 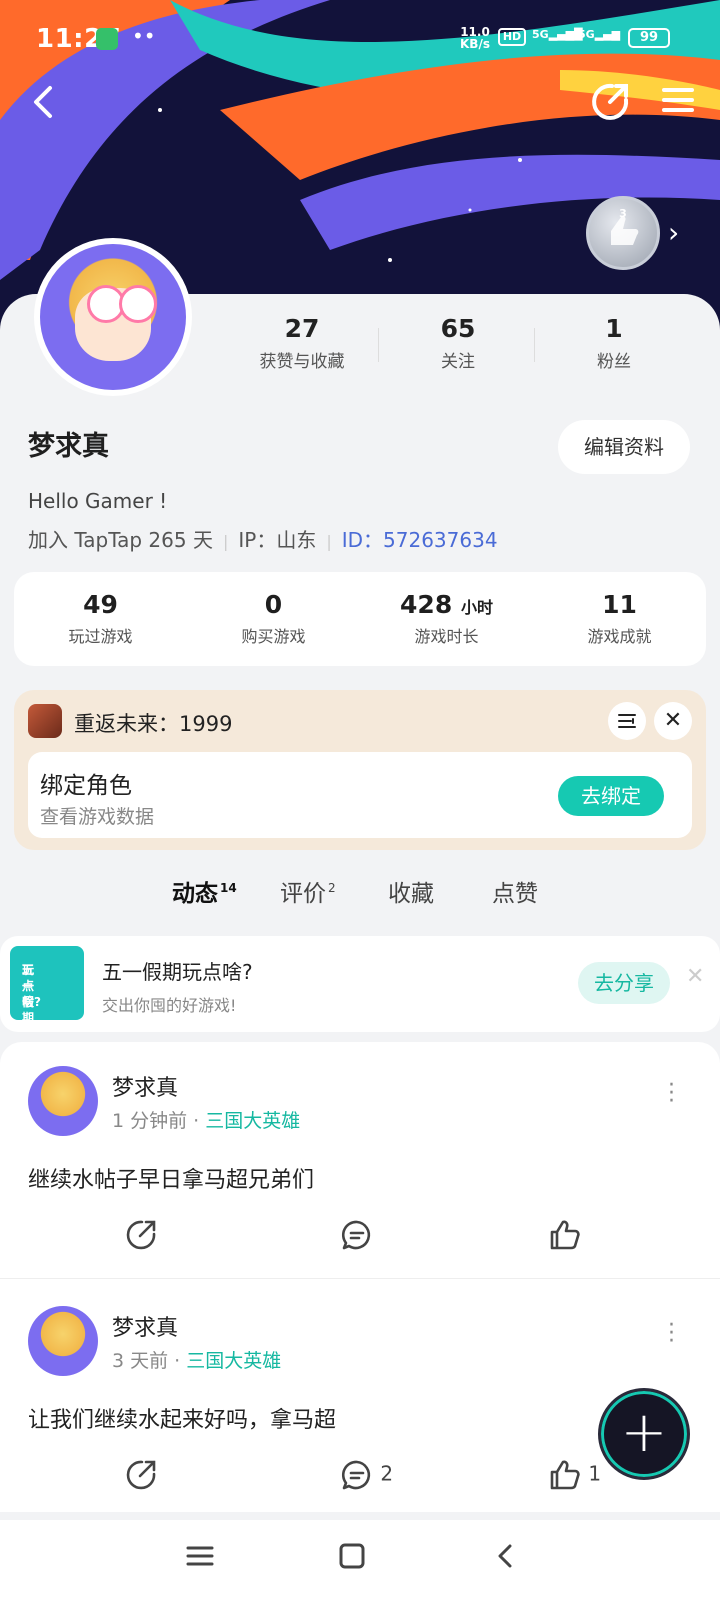 I want to click on post-meta: 1 分钟前 · 三国大英雄, so click(x=206, y=1121).